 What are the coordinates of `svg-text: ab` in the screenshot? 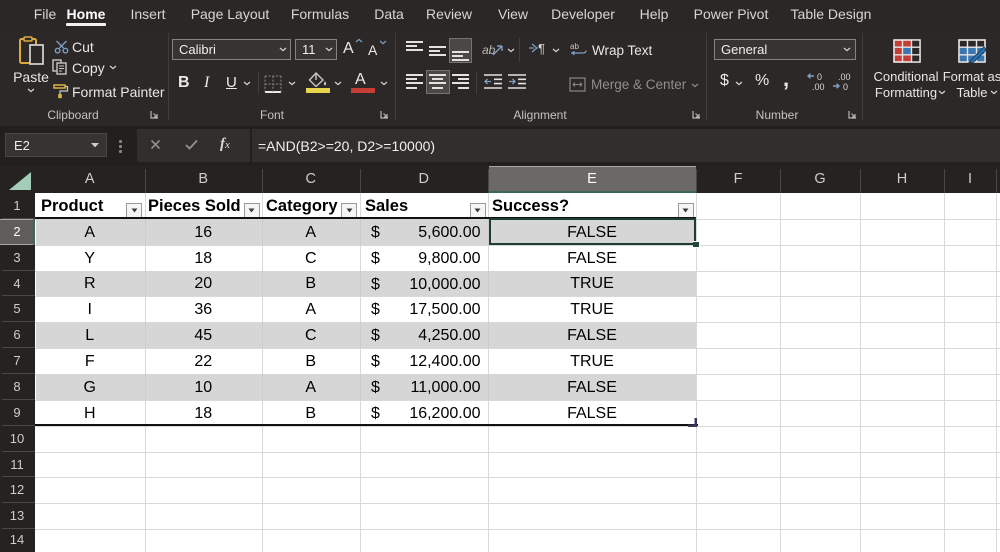 It's located at (574, 46).